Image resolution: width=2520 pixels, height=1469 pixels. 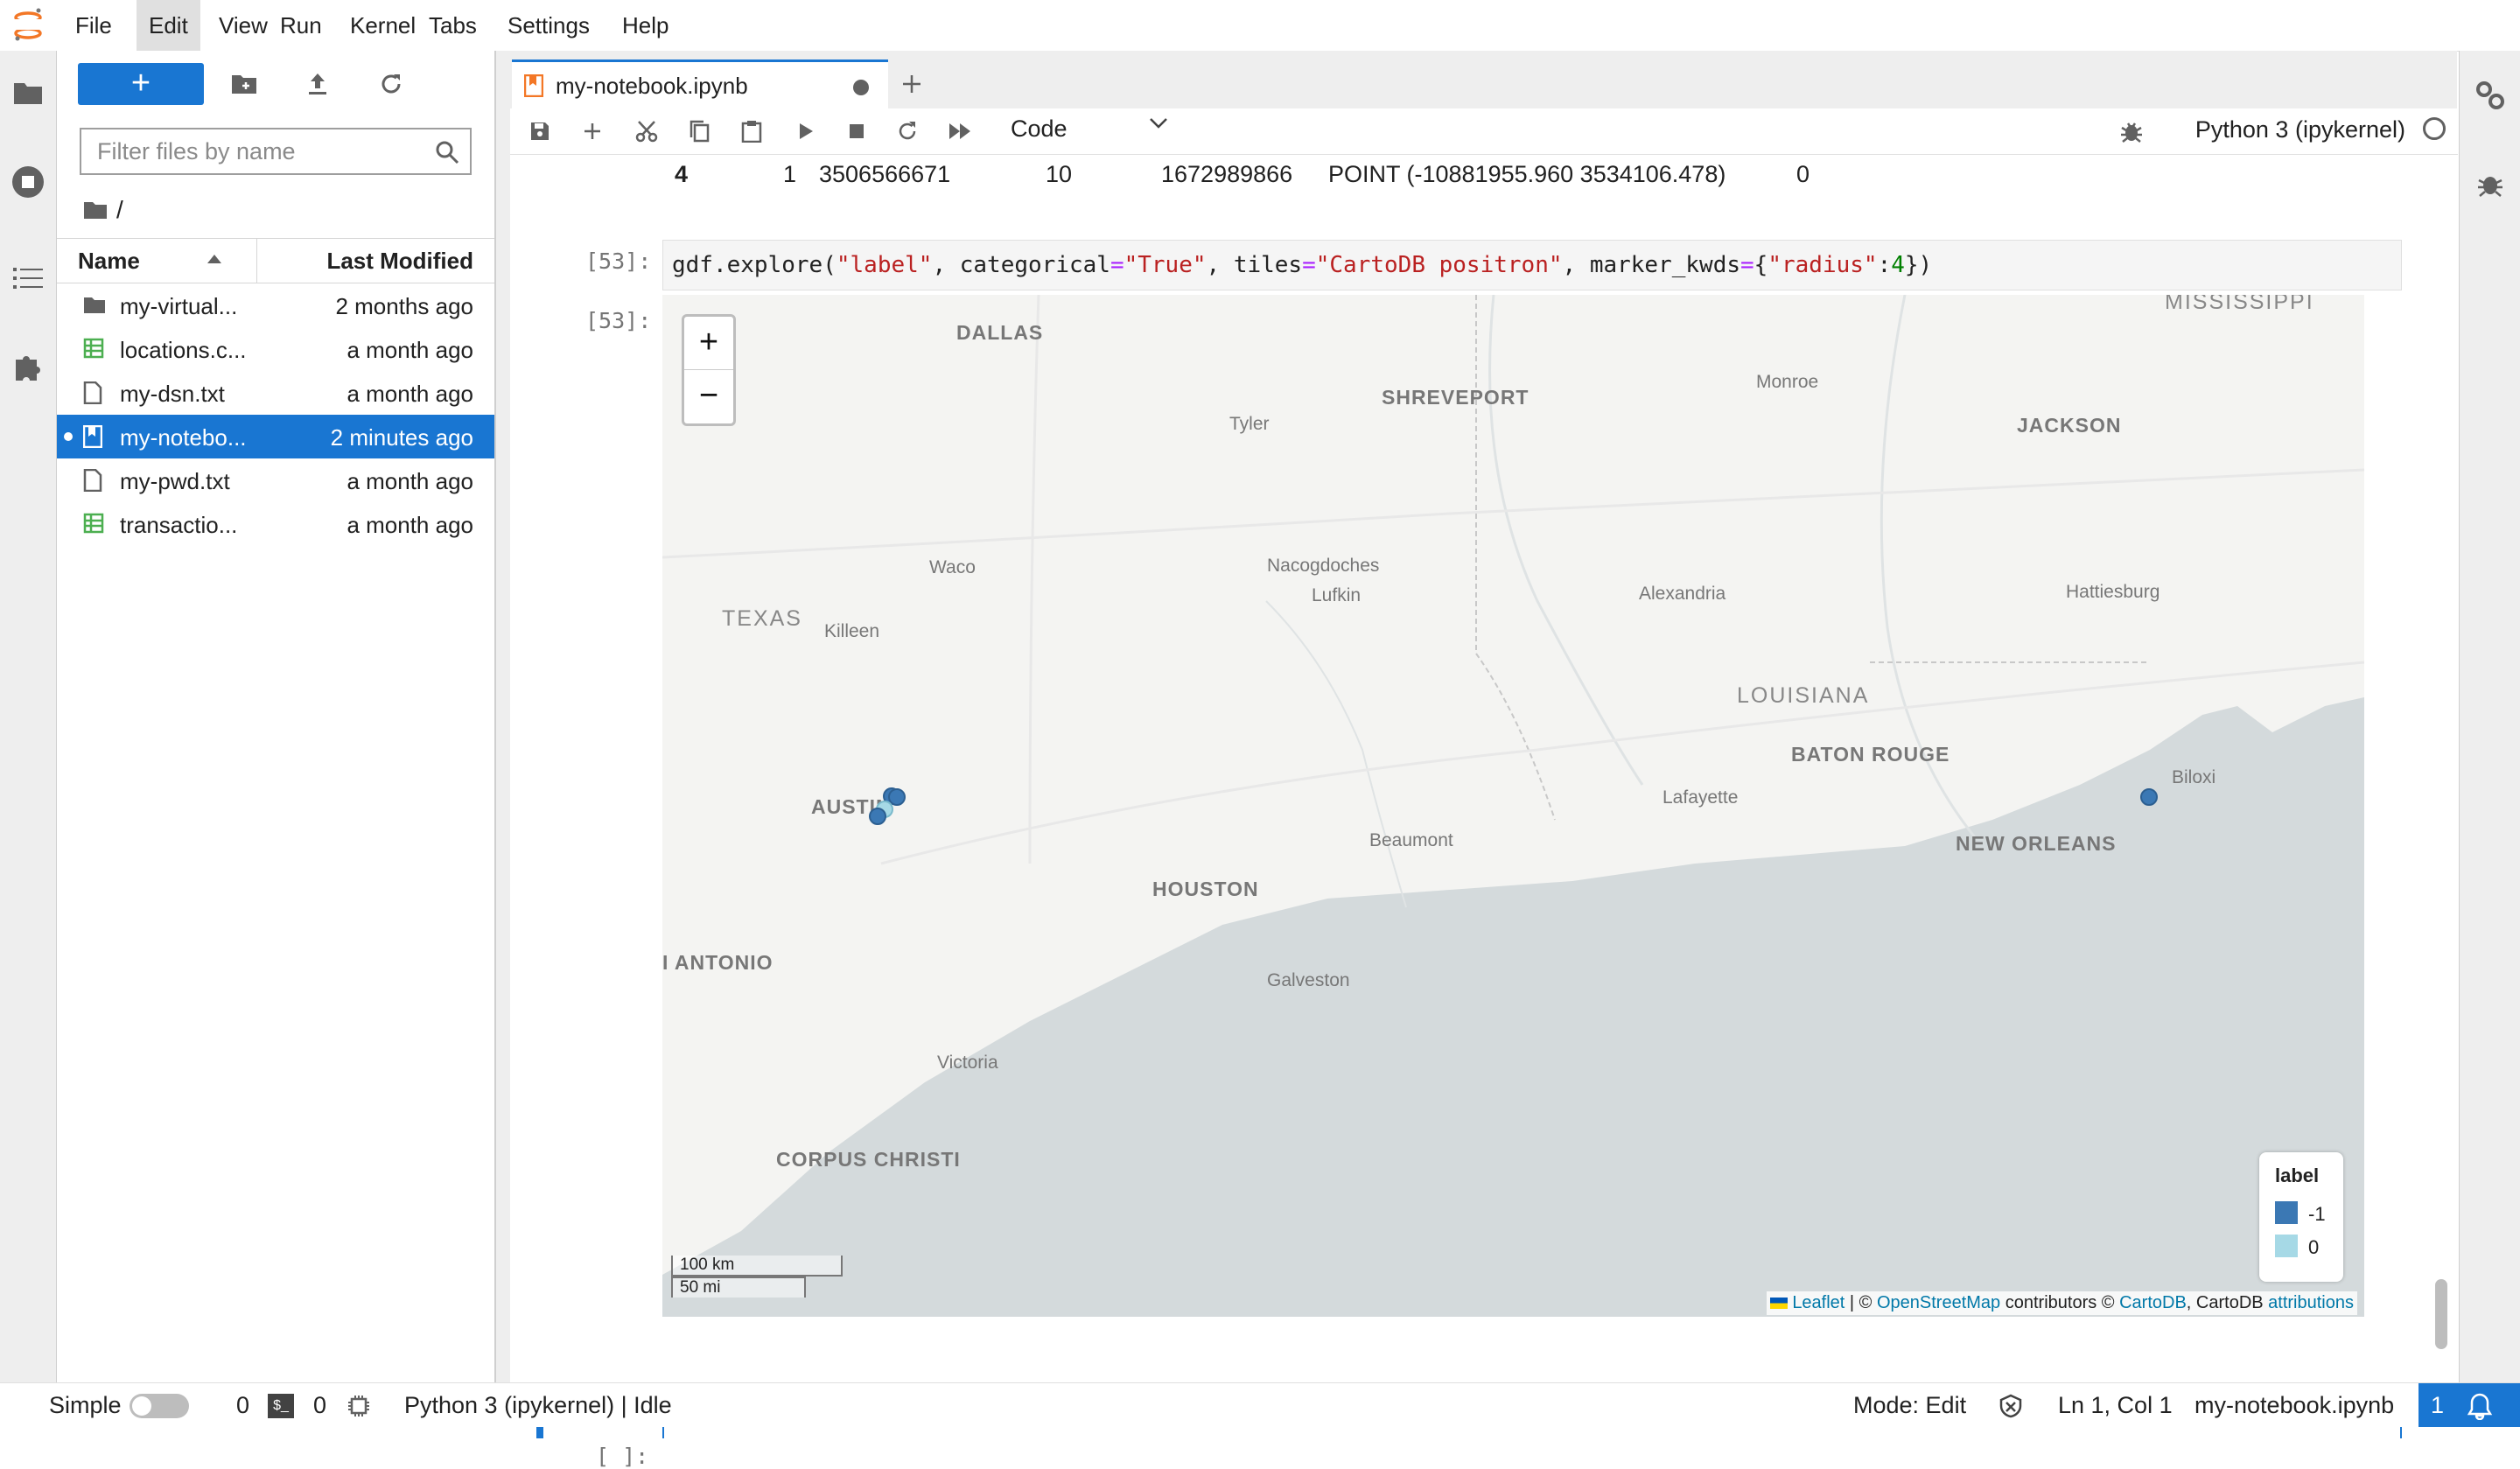 What do you see at coordinates (960, 131) in the screenshot?
I see `restart-run-all-icon` at bounding box center [960, 131].